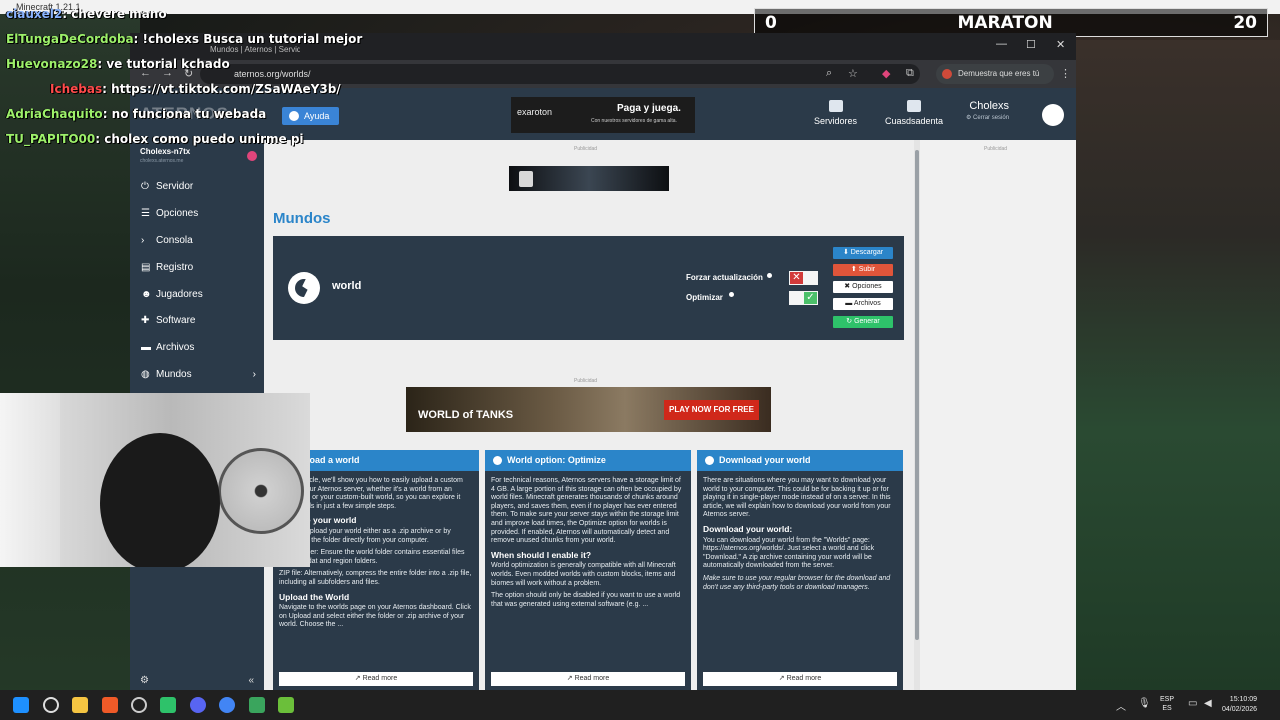  I want to click on obs-icon, so click(139, 705).